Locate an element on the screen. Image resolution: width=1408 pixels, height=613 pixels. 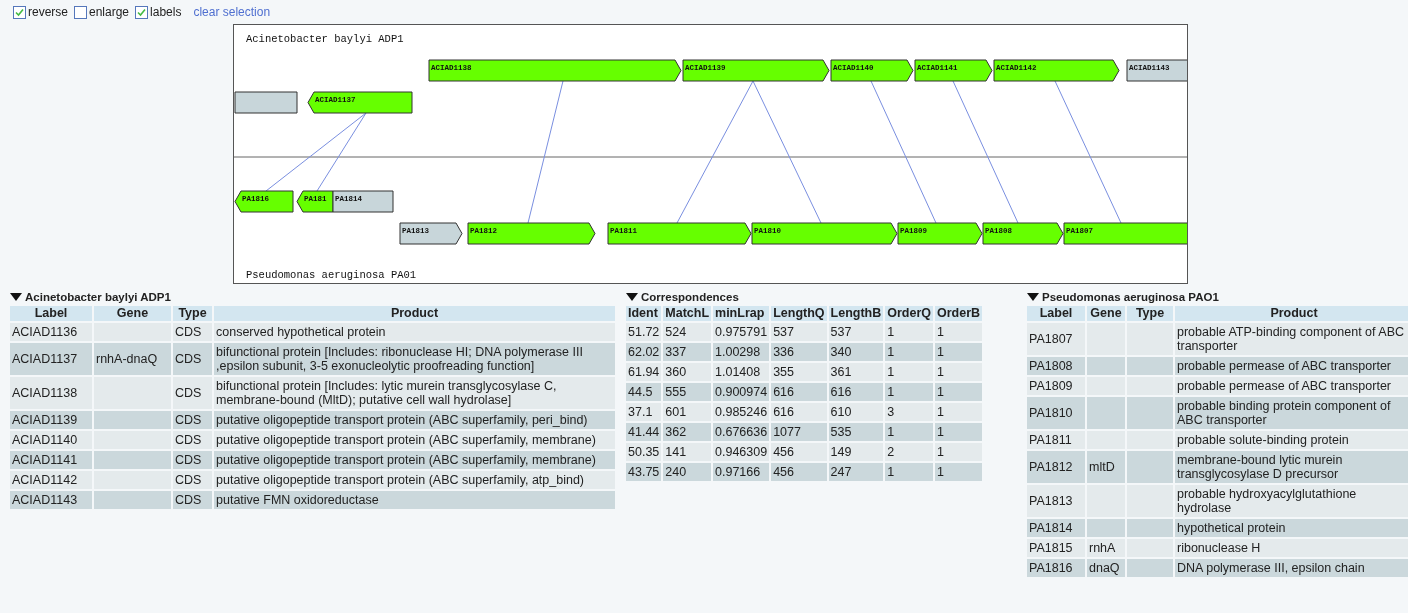
table-cell: putative oligopeptide transport protein (ABC superfamily, atp_bind) is located at coordinates (414, 480).